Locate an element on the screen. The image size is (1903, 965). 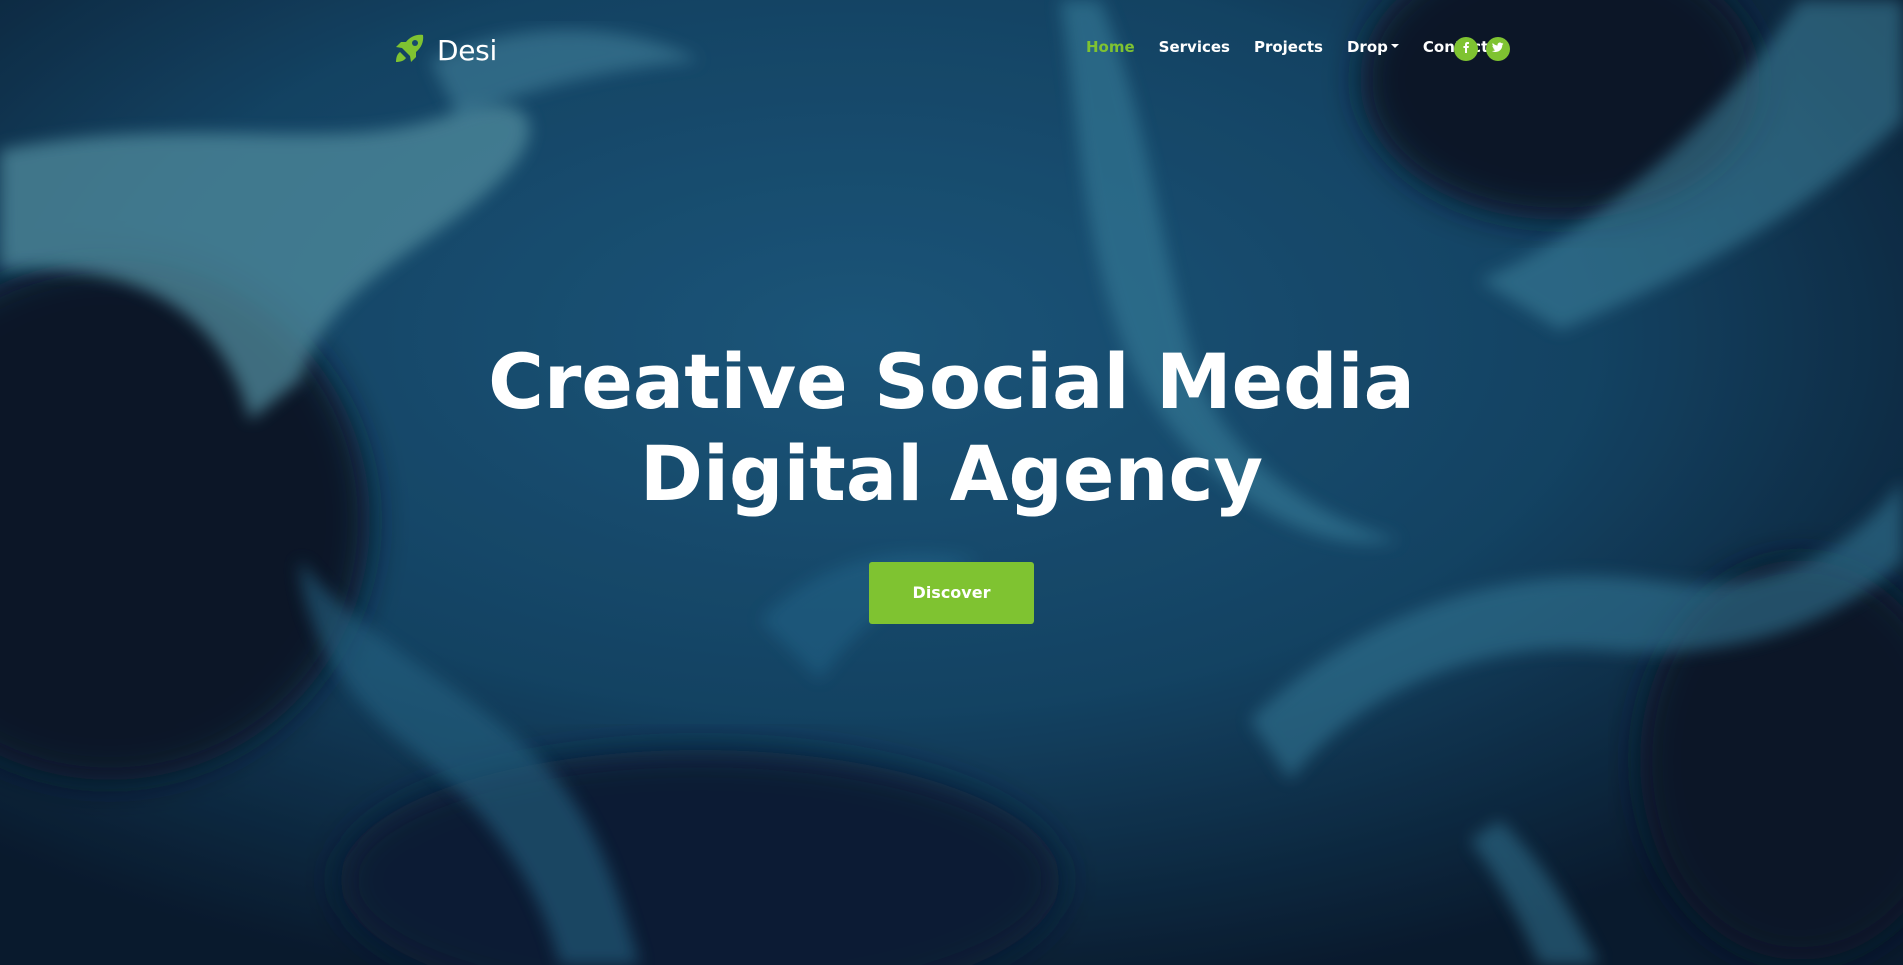
hero-title-line-1: Creative Social Media is located at coordinates (951, 381).